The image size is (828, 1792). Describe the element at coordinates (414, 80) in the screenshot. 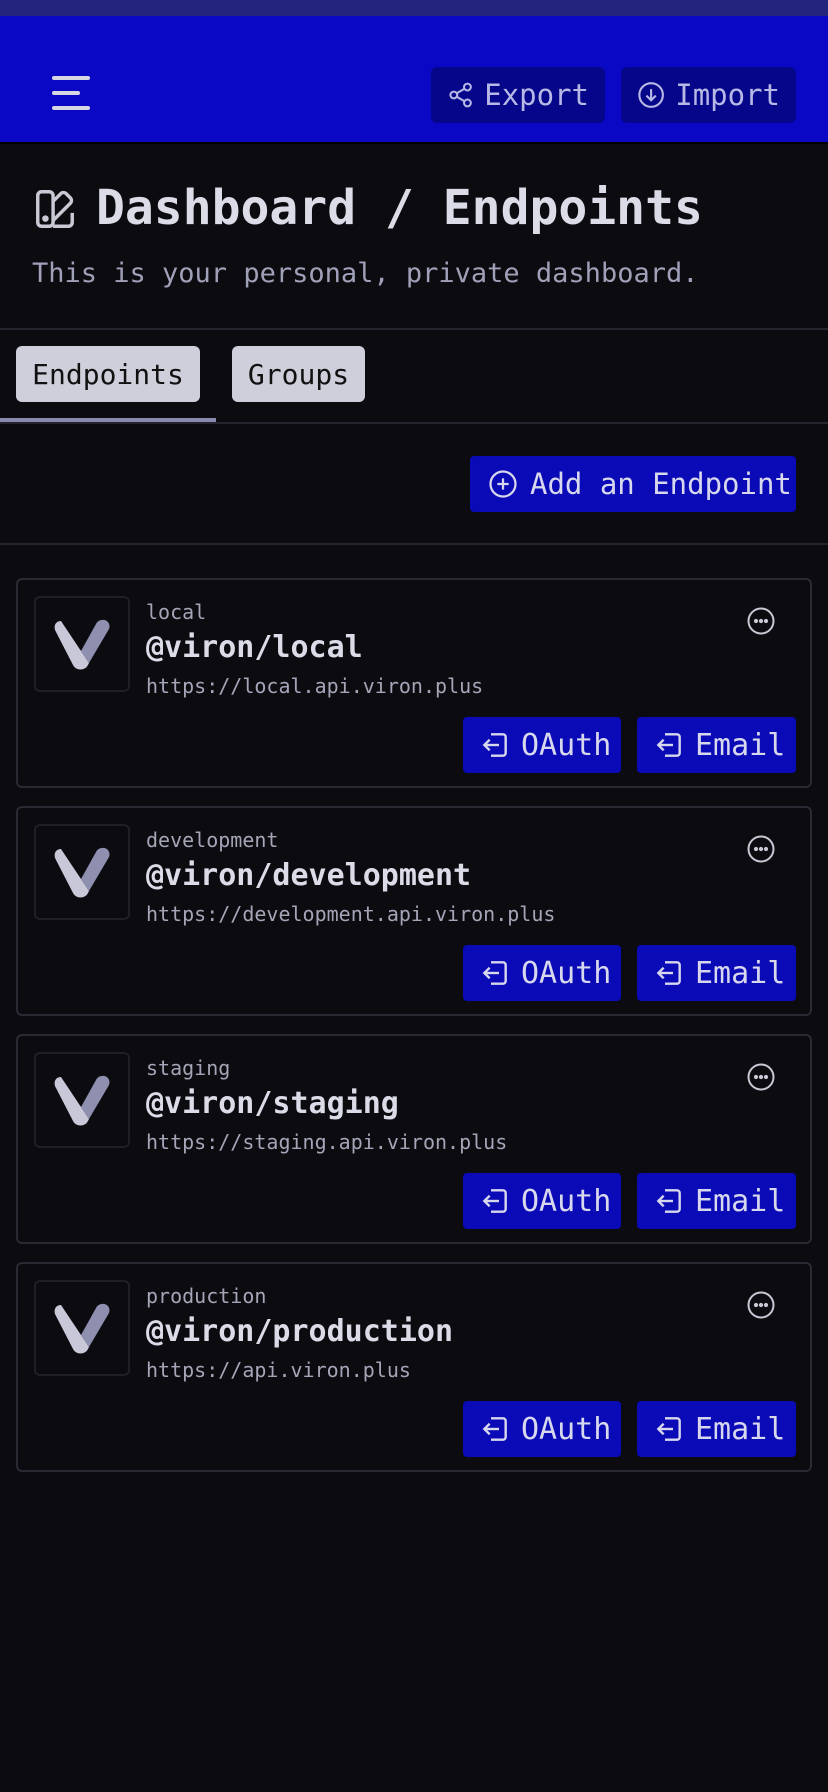

I see `app-header: Export Import` at that location.